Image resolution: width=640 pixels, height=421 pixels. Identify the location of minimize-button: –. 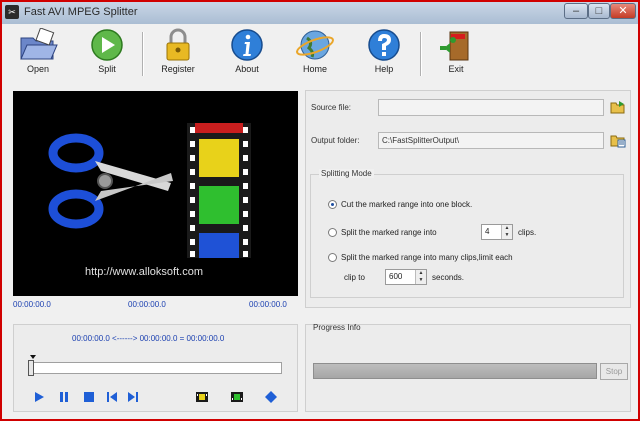
(576, 11).